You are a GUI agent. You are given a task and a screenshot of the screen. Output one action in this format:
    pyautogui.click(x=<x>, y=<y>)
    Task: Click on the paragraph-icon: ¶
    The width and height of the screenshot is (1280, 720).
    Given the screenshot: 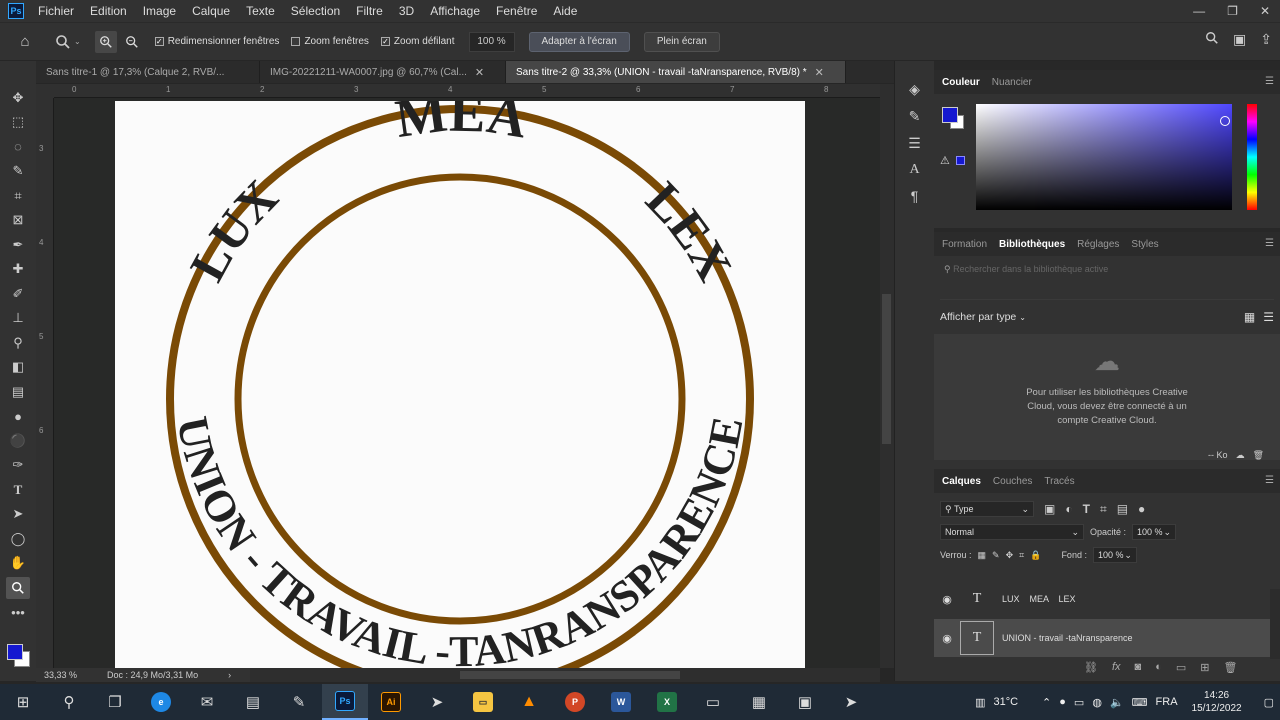 What is the action you would take?
    pyautogui.click(x=915, y=196)
    